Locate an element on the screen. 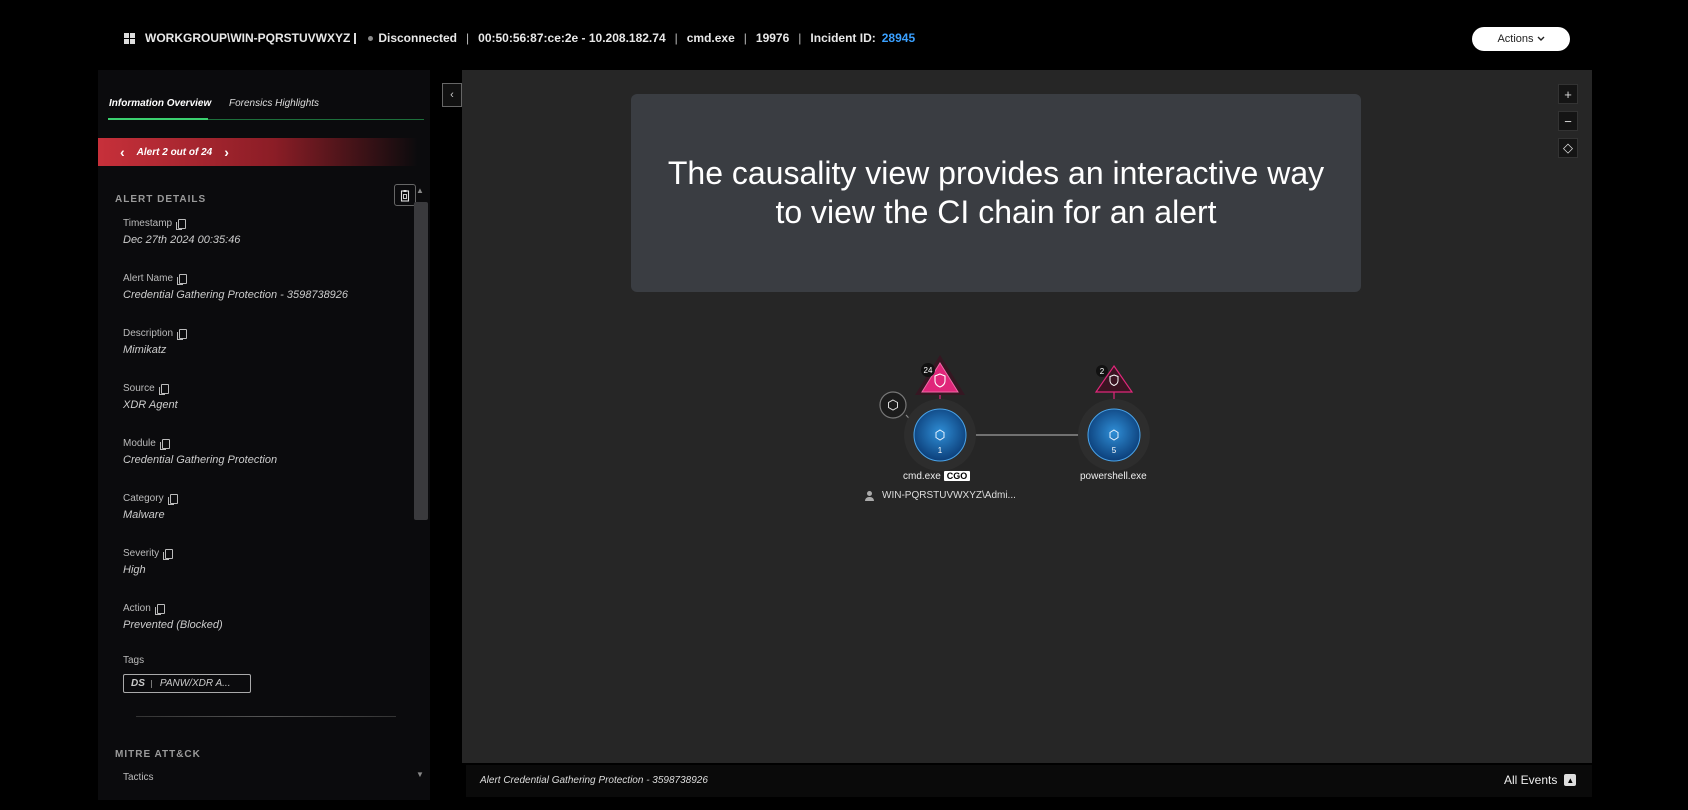 Image resolution: width=1688 pixels, height=810 pixels. expand-up-icon: ▲ is located at coordinates (1570, 780).